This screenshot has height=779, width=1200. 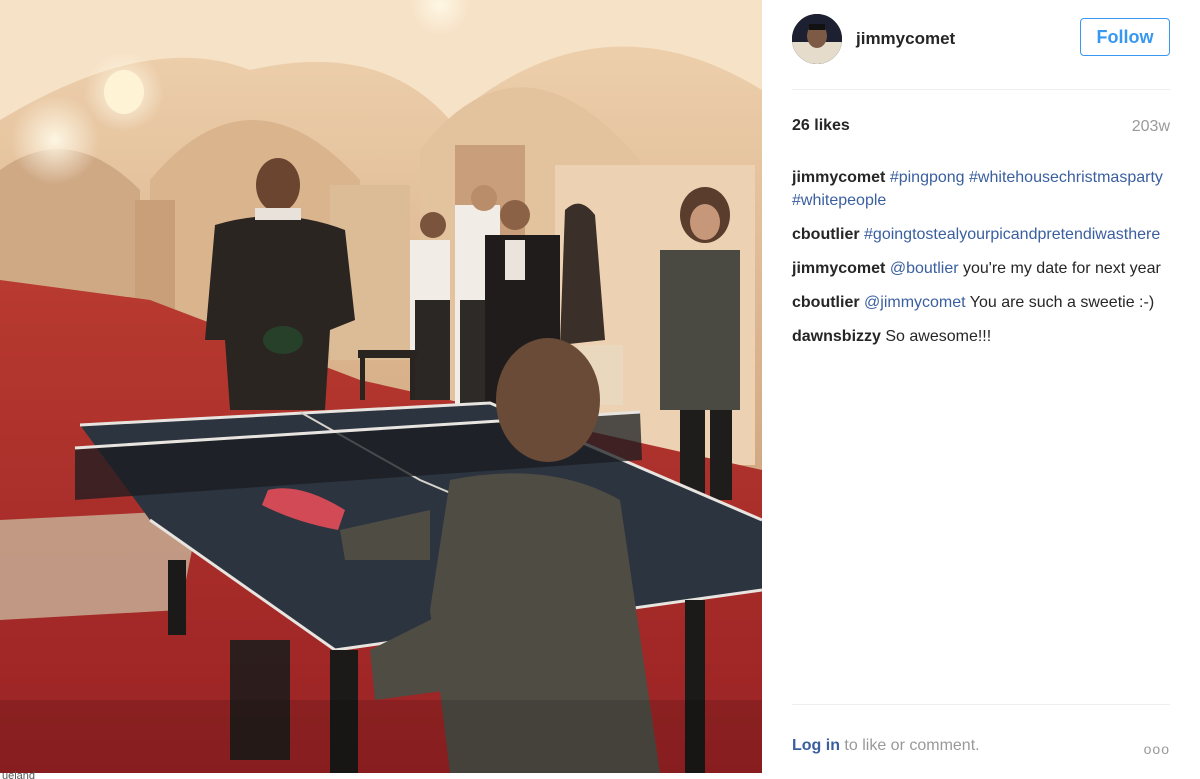 What do you see at coordinates (981, 128) in the screenshot?
I see `post-stats: 26 likes 203w` at bounding box center [981, 128].